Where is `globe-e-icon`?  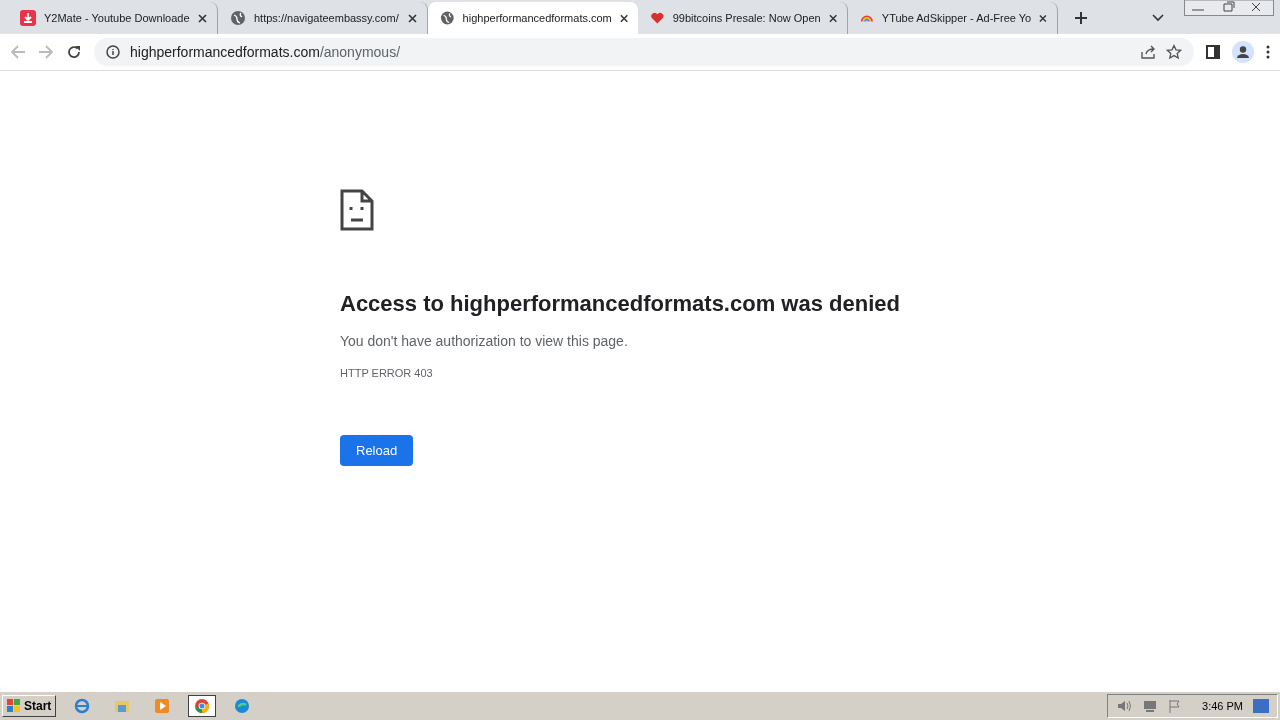
globe-e-icon is located at coordinates (82, 706).